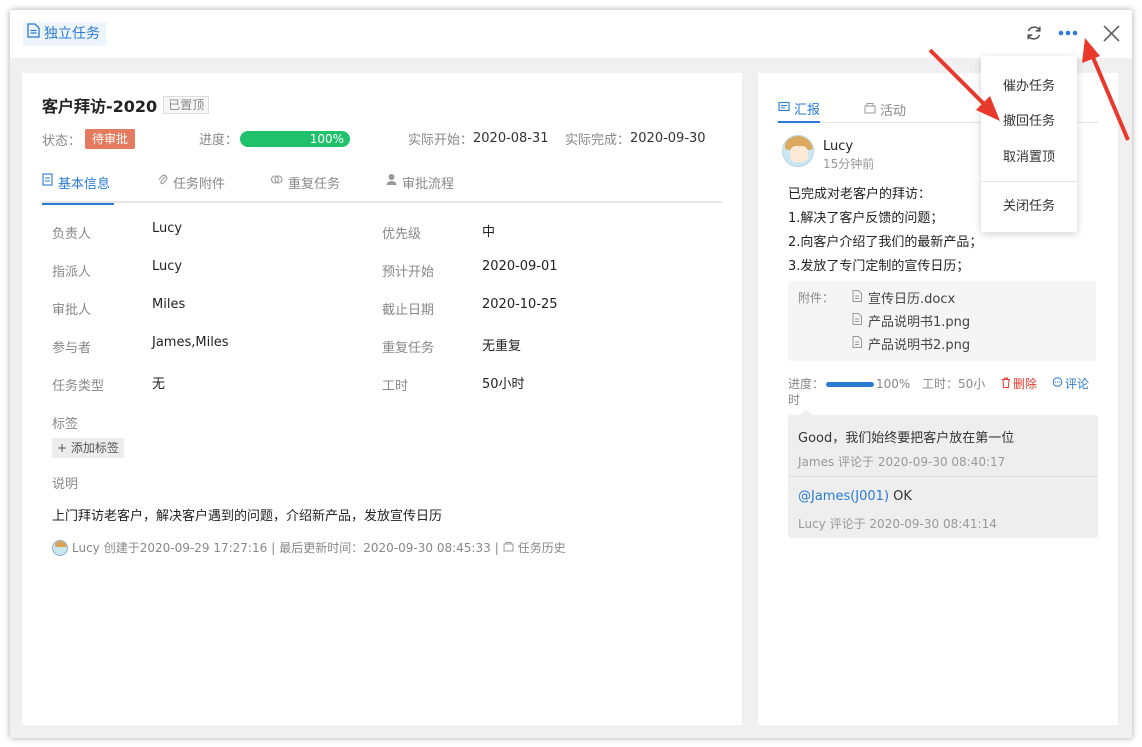  I want to click on hours-label: 工时：, so click(940, 384).